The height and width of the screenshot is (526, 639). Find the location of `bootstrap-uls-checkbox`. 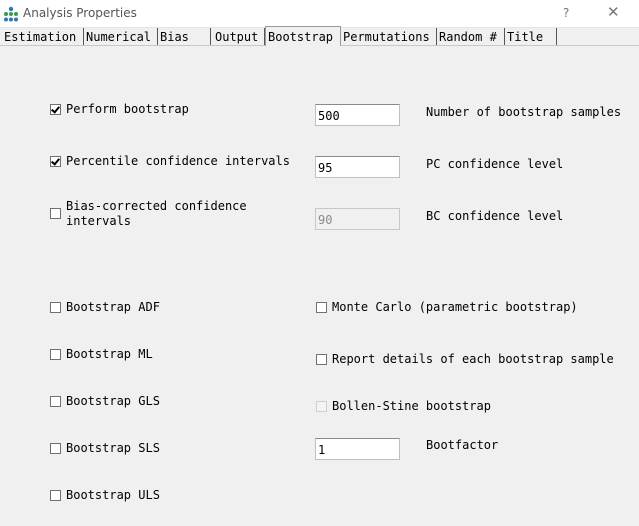

bootstrap-uls-checkbox is located at coordinates (55, 495).